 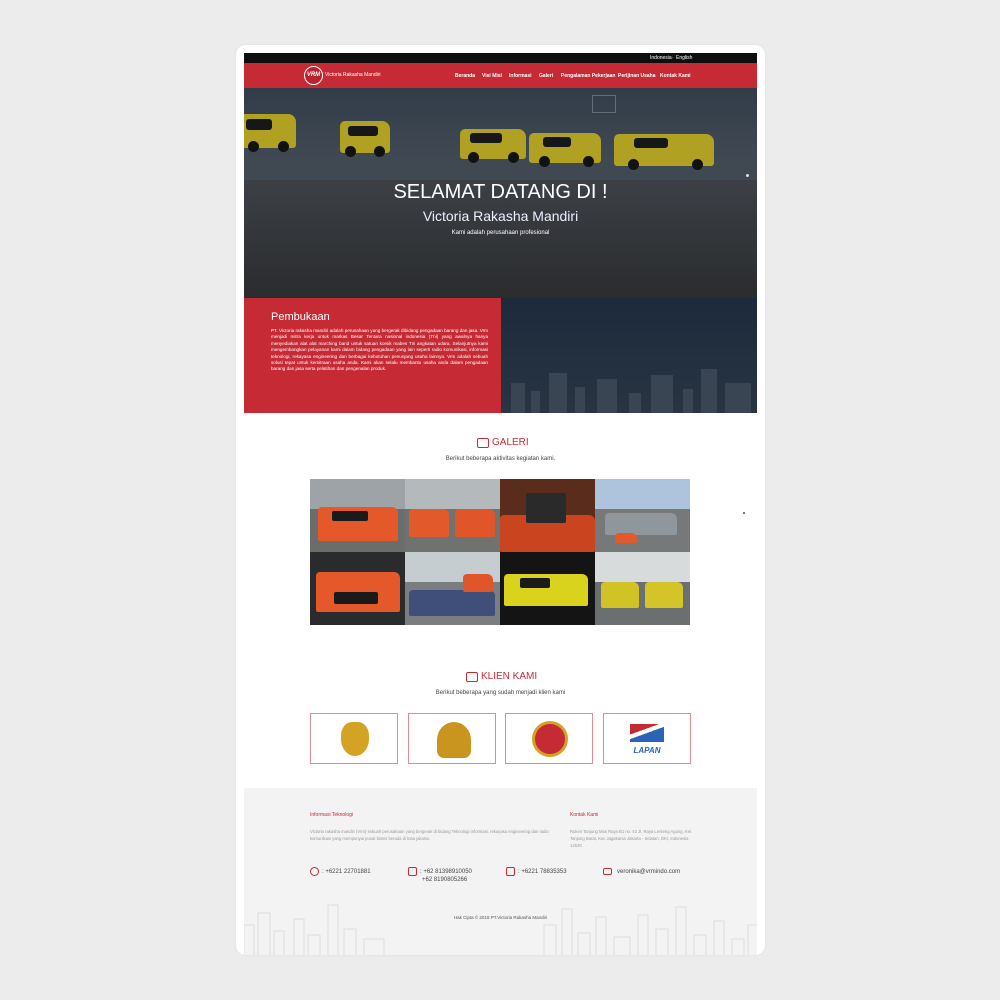 I want to click on footer-email: veronika@vrmindo.com, so click(x=648, y=872).